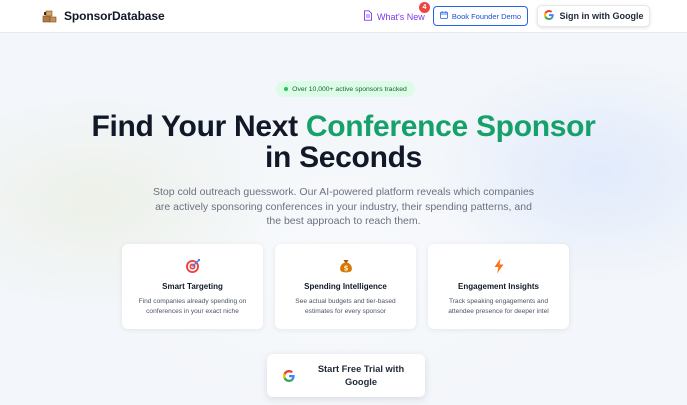 Image resolution: width=687 pixels, height=405 pixels. Describe the element at coordinates (424, 7) in the screenshot. I see `notification-badge: 4` at that location.